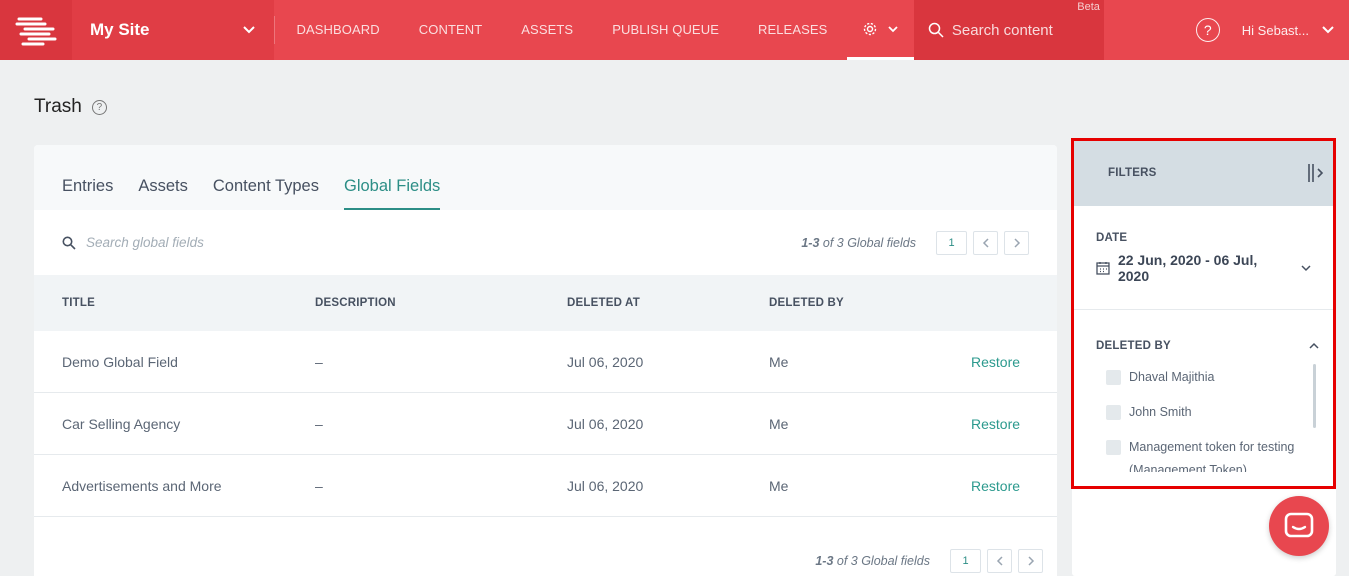  Describe the element at coordinates (1316, 173) in the screenshot. I see `collapse-panel-icon` at that location.